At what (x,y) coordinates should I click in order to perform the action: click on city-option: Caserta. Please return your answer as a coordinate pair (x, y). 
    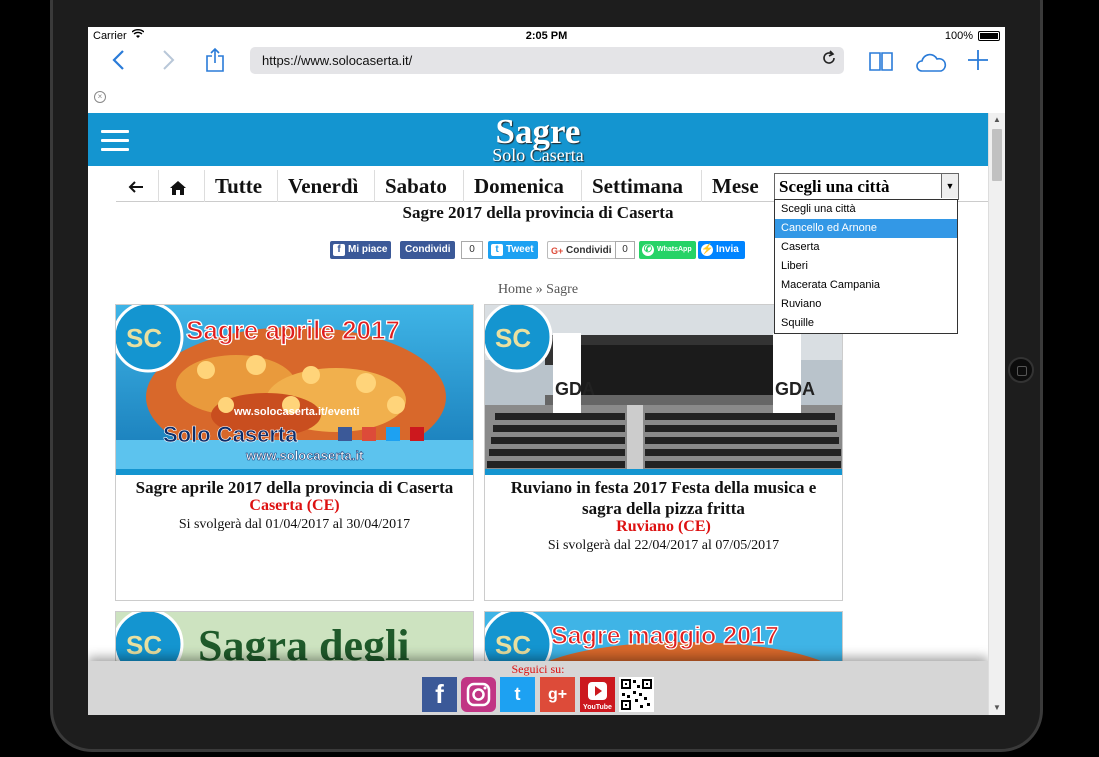
    Looking at the image, I should click on (866, 247).